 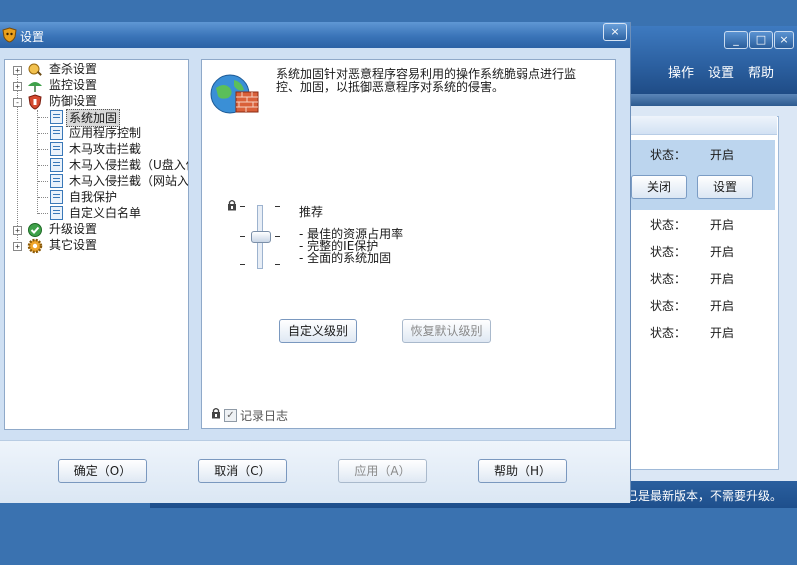 I want to click on log-checkbox-label: 记录日志, so click(x=264, y=416).